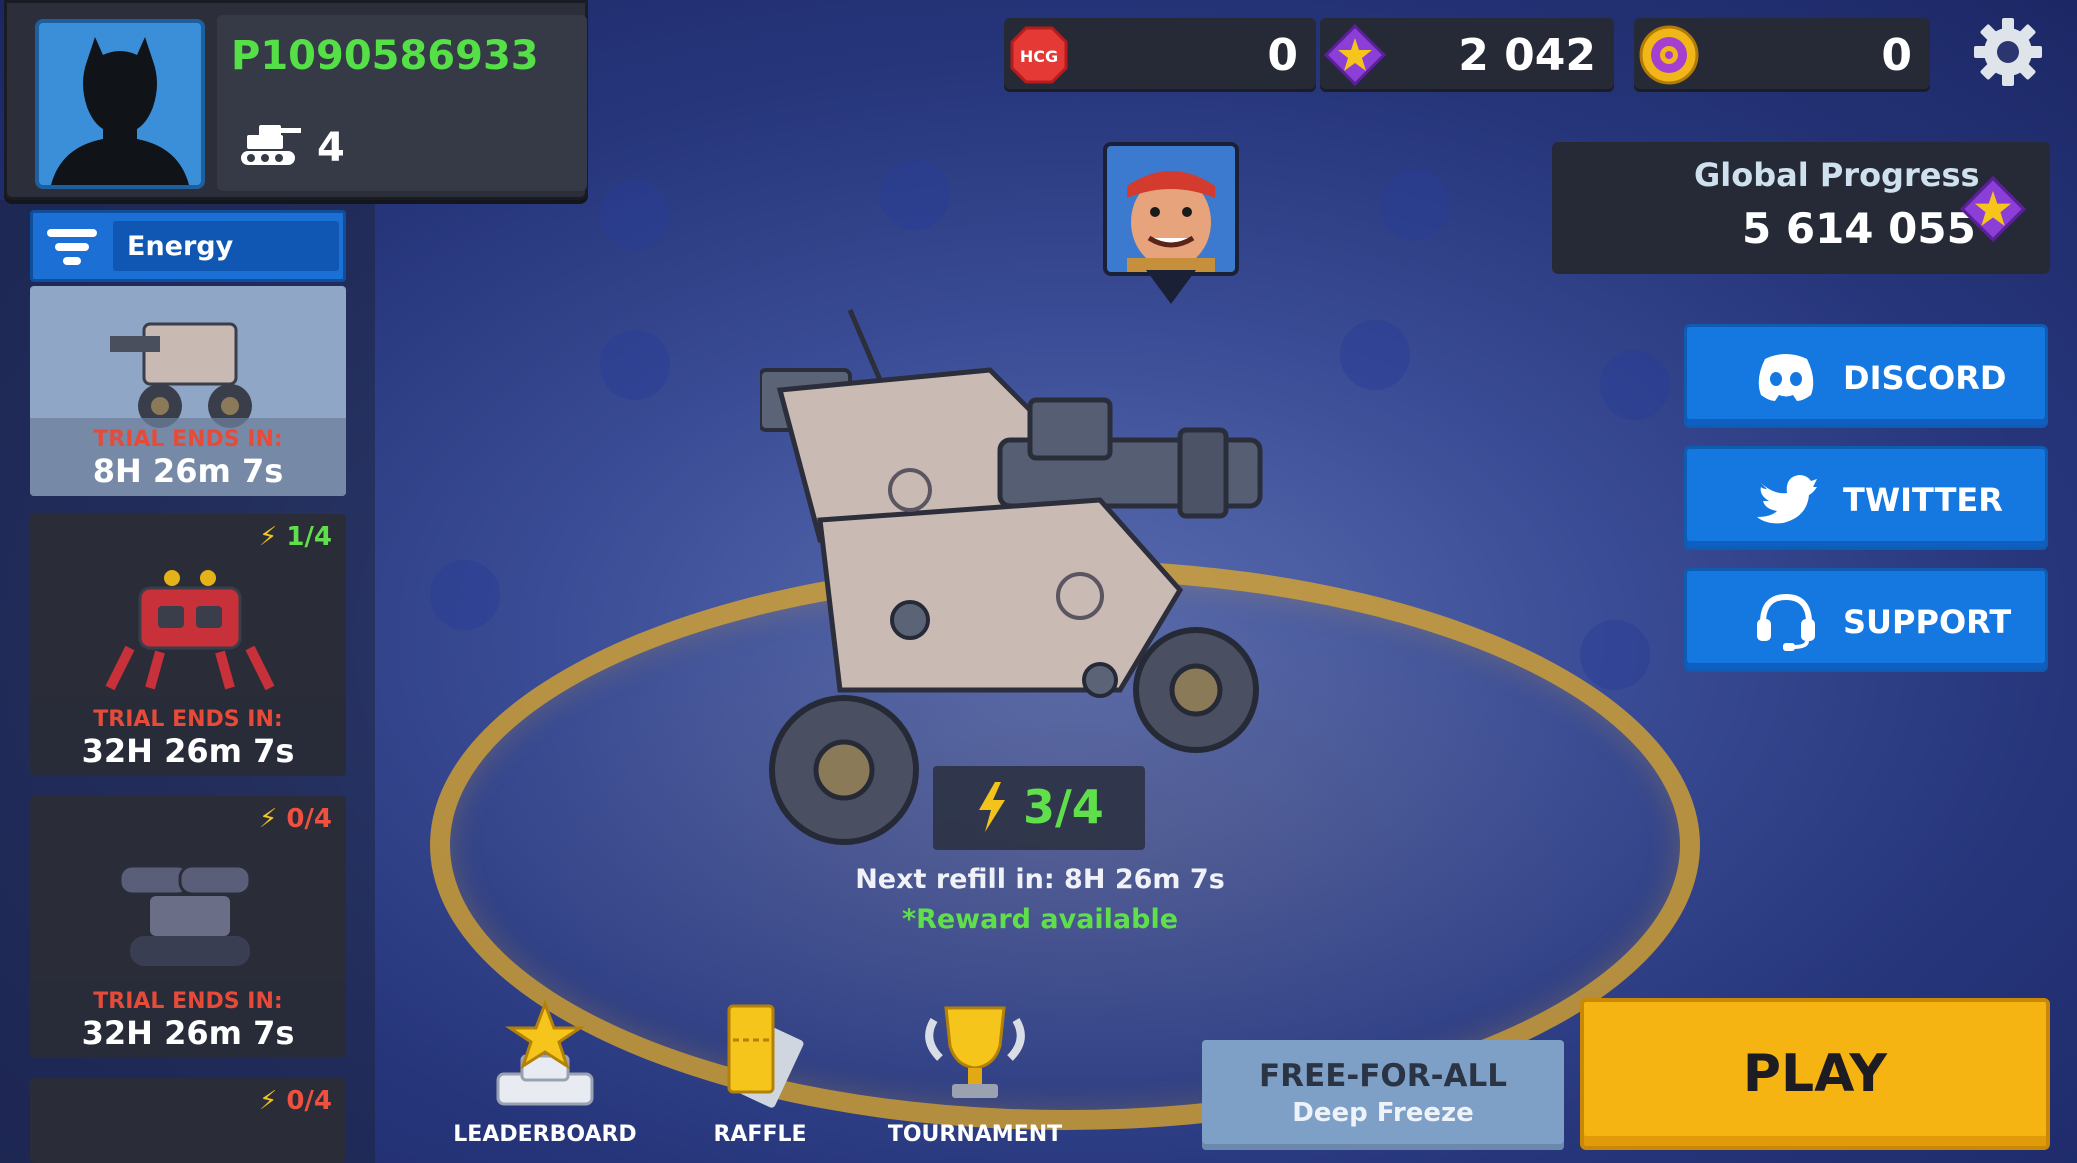  I want to click on filter-selector: Energy, so click(226, 246).